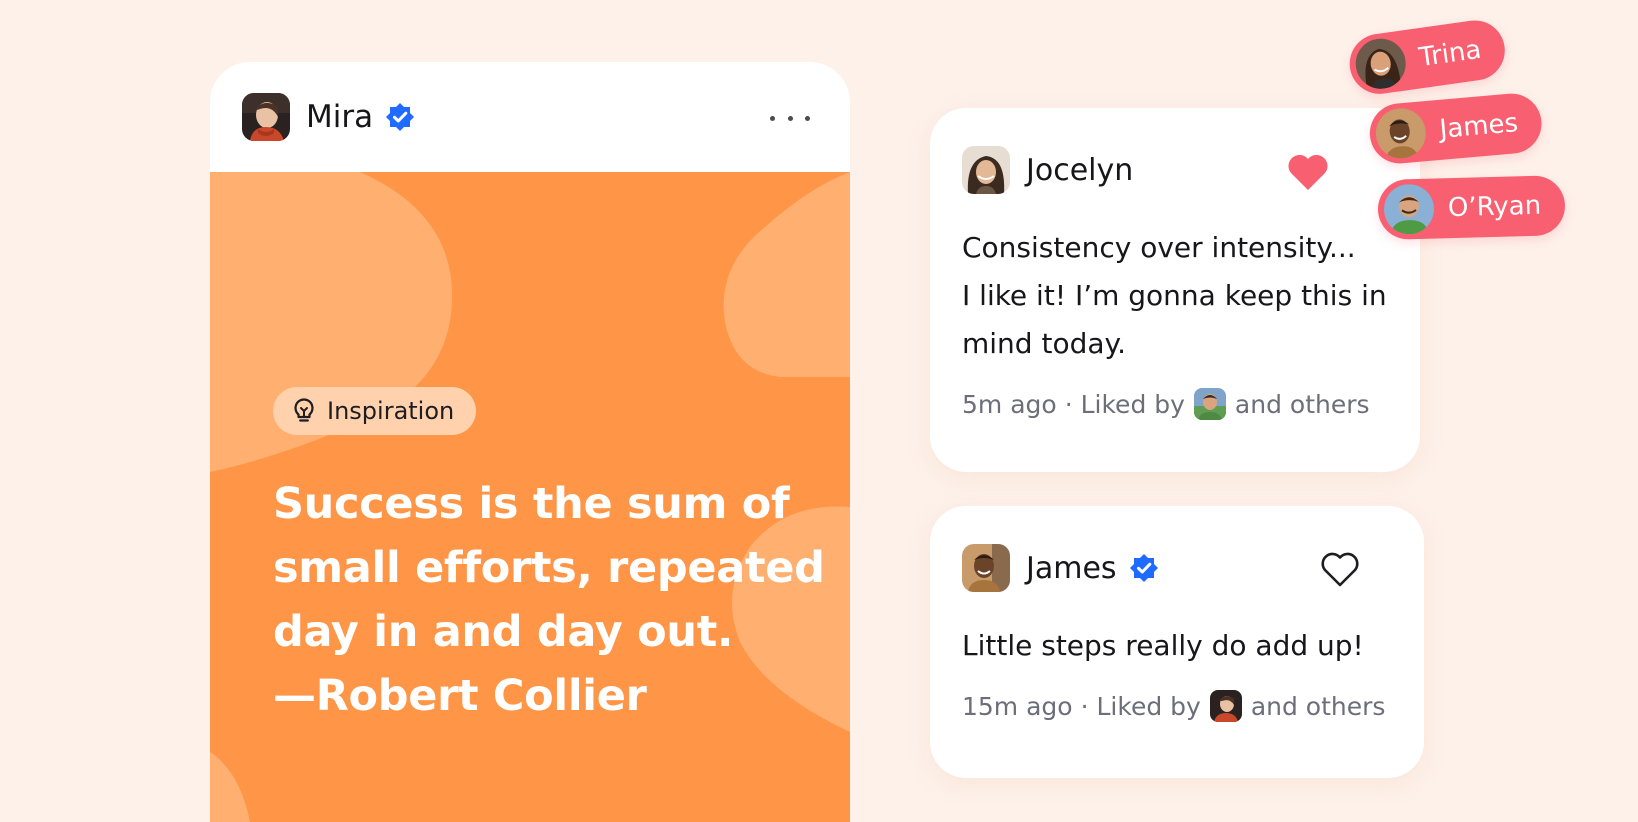 This screenshot has width=1638, height=822. I want to click on mira-avatar, so click(266, 117).